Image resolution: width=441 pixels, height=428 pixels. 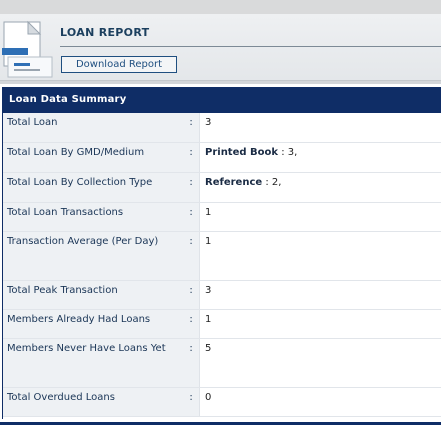 What do you see at coordinates (320, 402) in the screenshot?
I see `row-value: 0` at bounding box center [320, 402].